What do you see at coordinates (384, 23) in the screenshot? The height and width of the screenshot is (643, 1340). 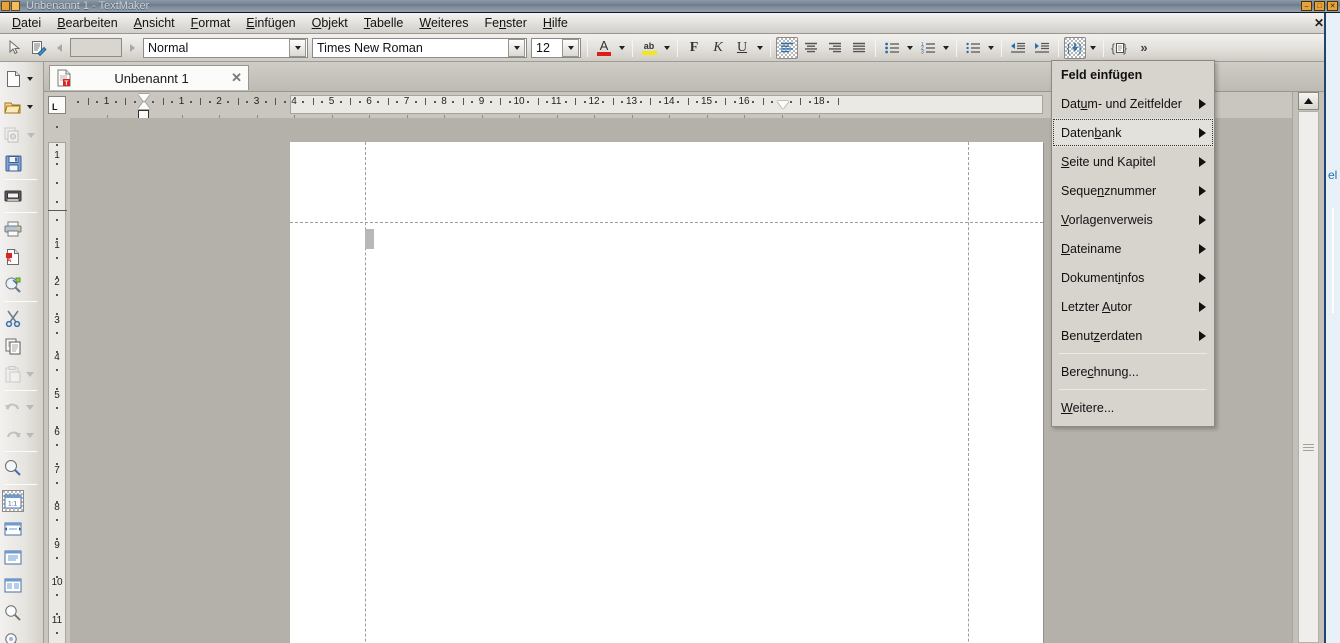 I see `menu-tabelle: Tabelle` at bounding box center [384, 23].